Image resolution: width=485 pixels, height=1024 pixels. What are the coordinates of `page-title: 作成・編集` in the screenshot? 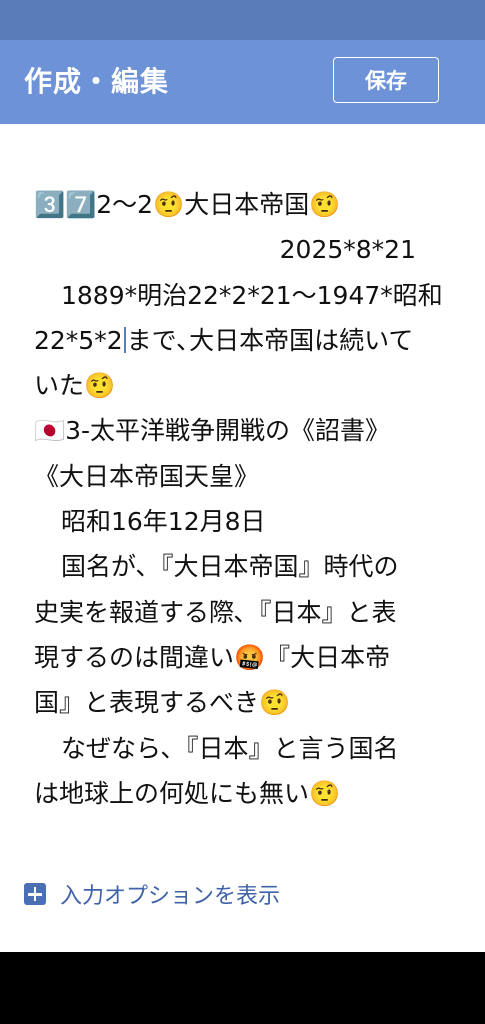 It's located at (97, 81).